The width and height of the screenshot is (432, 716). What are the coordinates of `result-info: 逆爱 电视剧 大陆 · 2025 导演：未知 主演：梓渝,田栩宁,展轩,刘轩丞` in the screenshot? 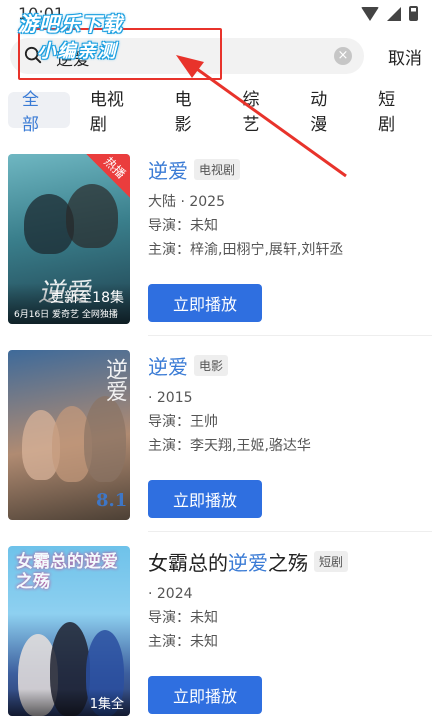 It's located at (245, 208).